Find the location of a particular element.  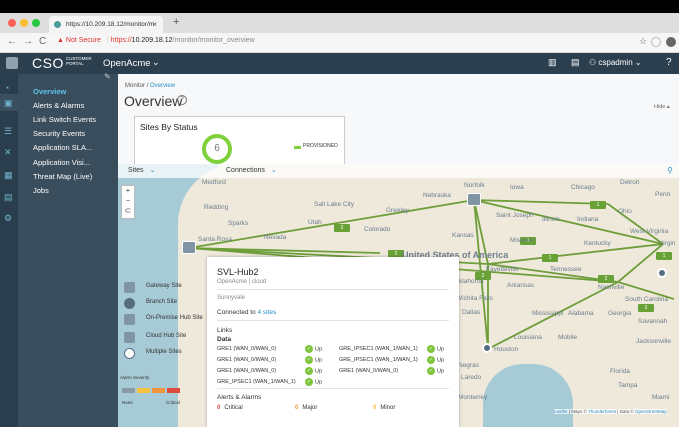

extension-icon is located at coordinates (656, 42).